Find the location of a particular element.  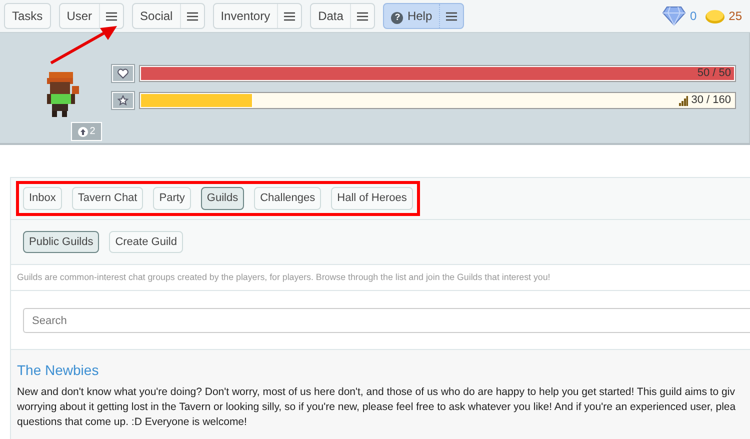

tab: Hall of Heroes is located at coordinates (372, 198).